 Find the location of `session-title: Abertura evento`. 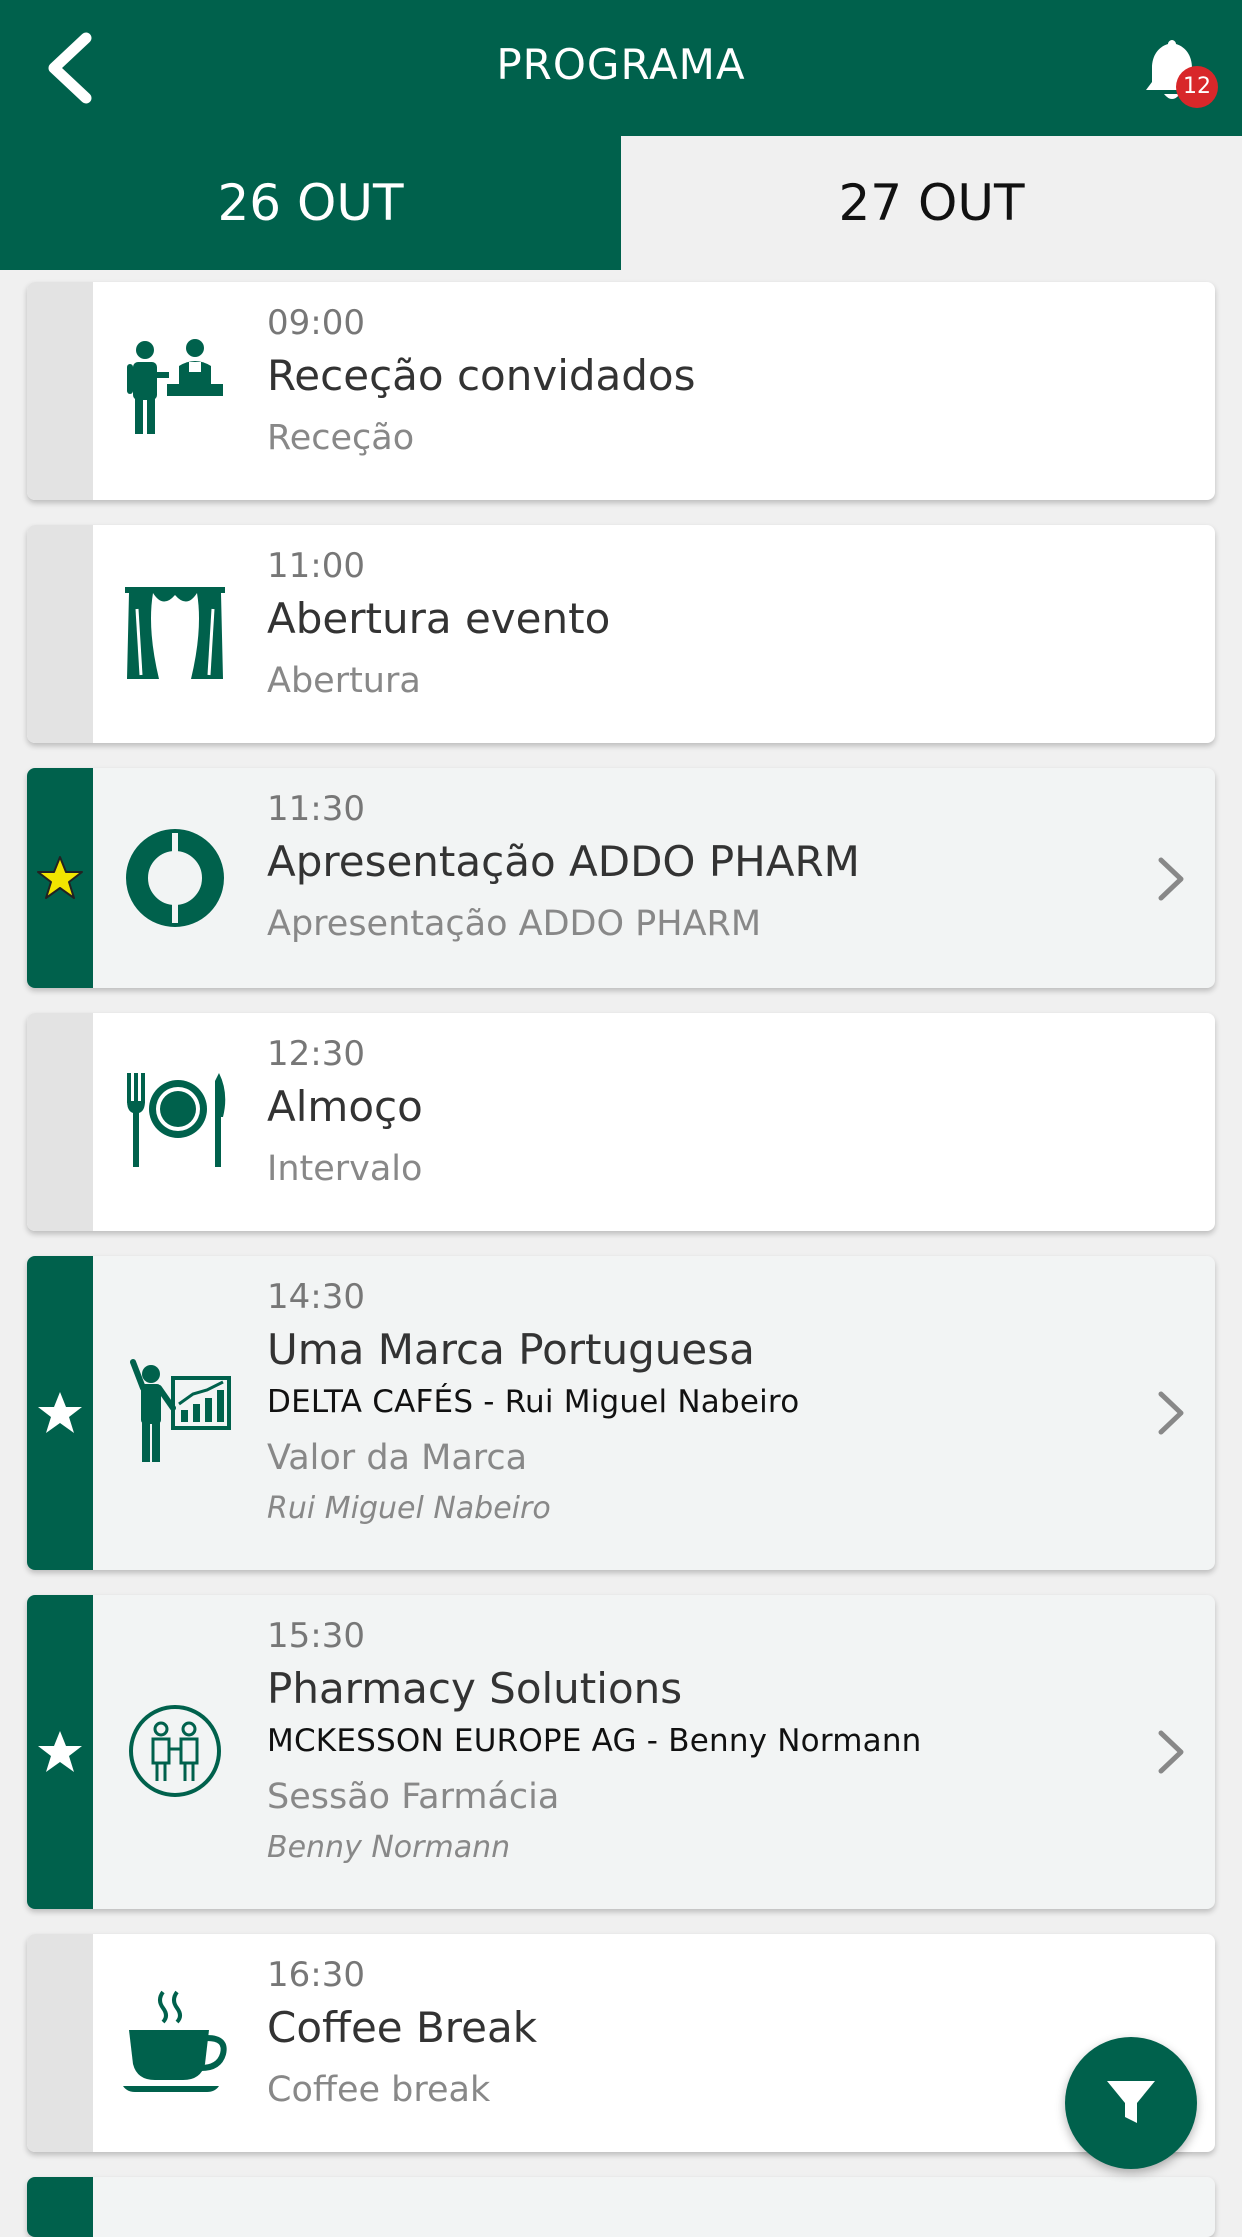

session-title: Abertura evento is located at coordinates (439, 618).